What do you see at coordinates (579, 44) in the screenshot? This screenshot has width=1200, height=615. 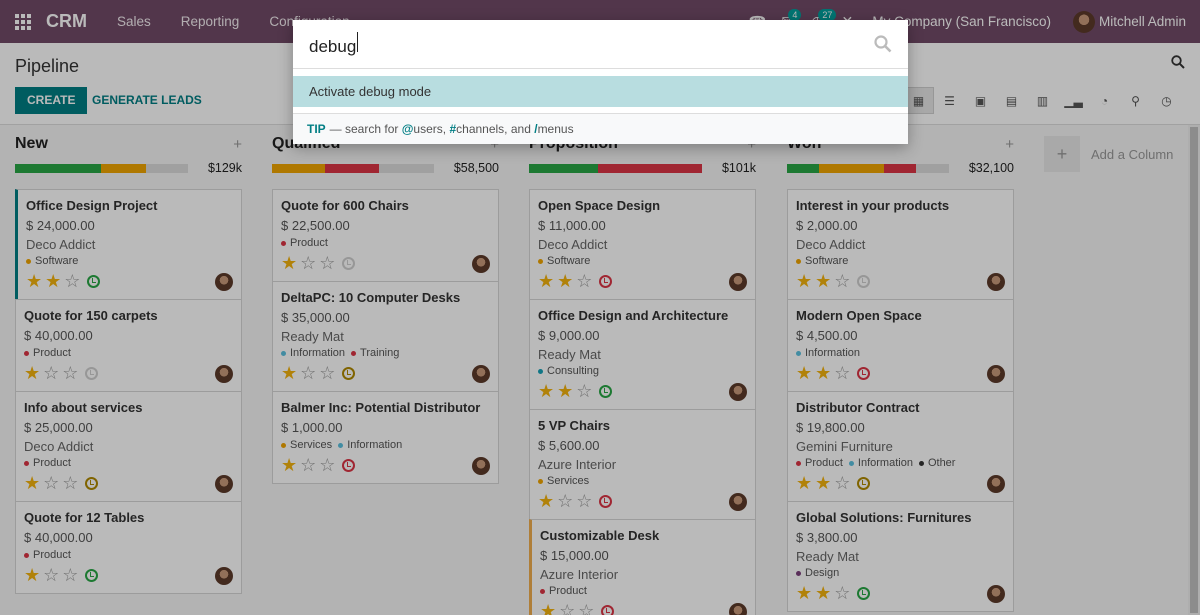 I see `palette-search-input: debug` at bounding box center [579, 44].